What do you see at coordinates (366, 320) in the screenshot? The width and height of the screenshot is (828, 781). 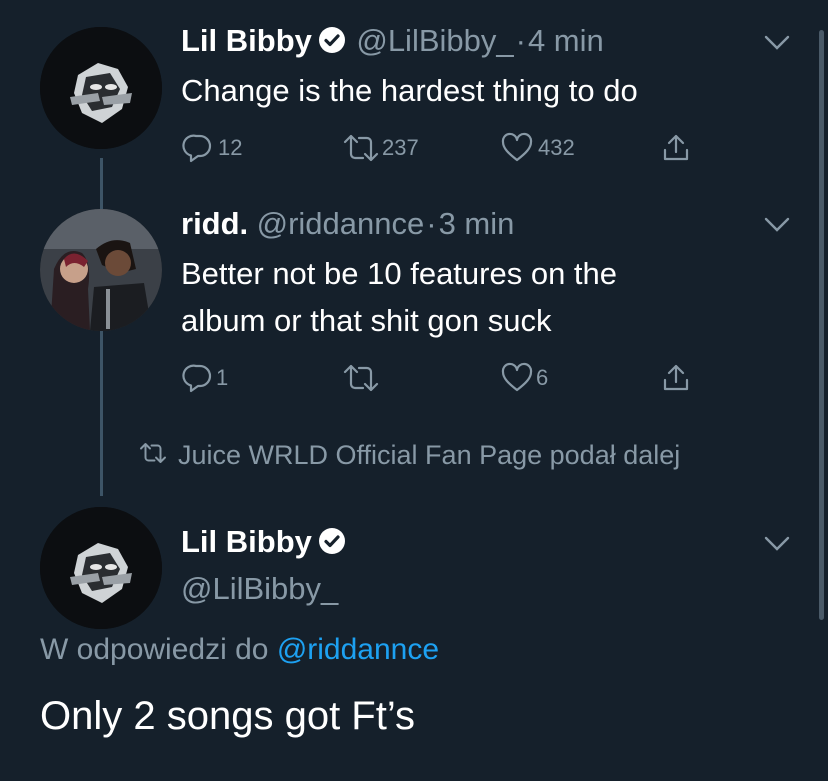 I see `tweet-text-line-2: album or that shit gon suck` at bounding box center [366, 320].